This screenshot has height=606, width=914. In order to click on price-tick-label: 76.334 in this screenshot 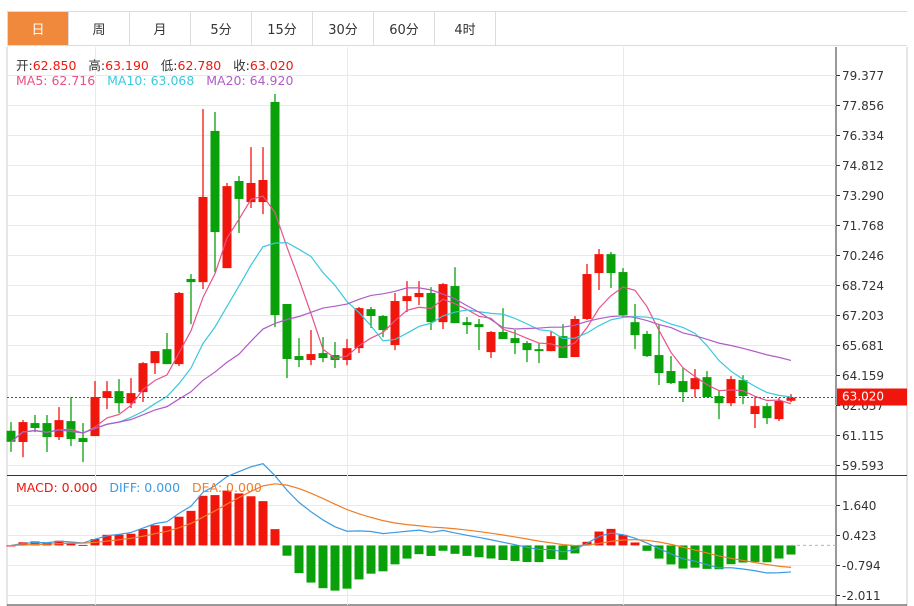, I will do `click(863, 135)`.